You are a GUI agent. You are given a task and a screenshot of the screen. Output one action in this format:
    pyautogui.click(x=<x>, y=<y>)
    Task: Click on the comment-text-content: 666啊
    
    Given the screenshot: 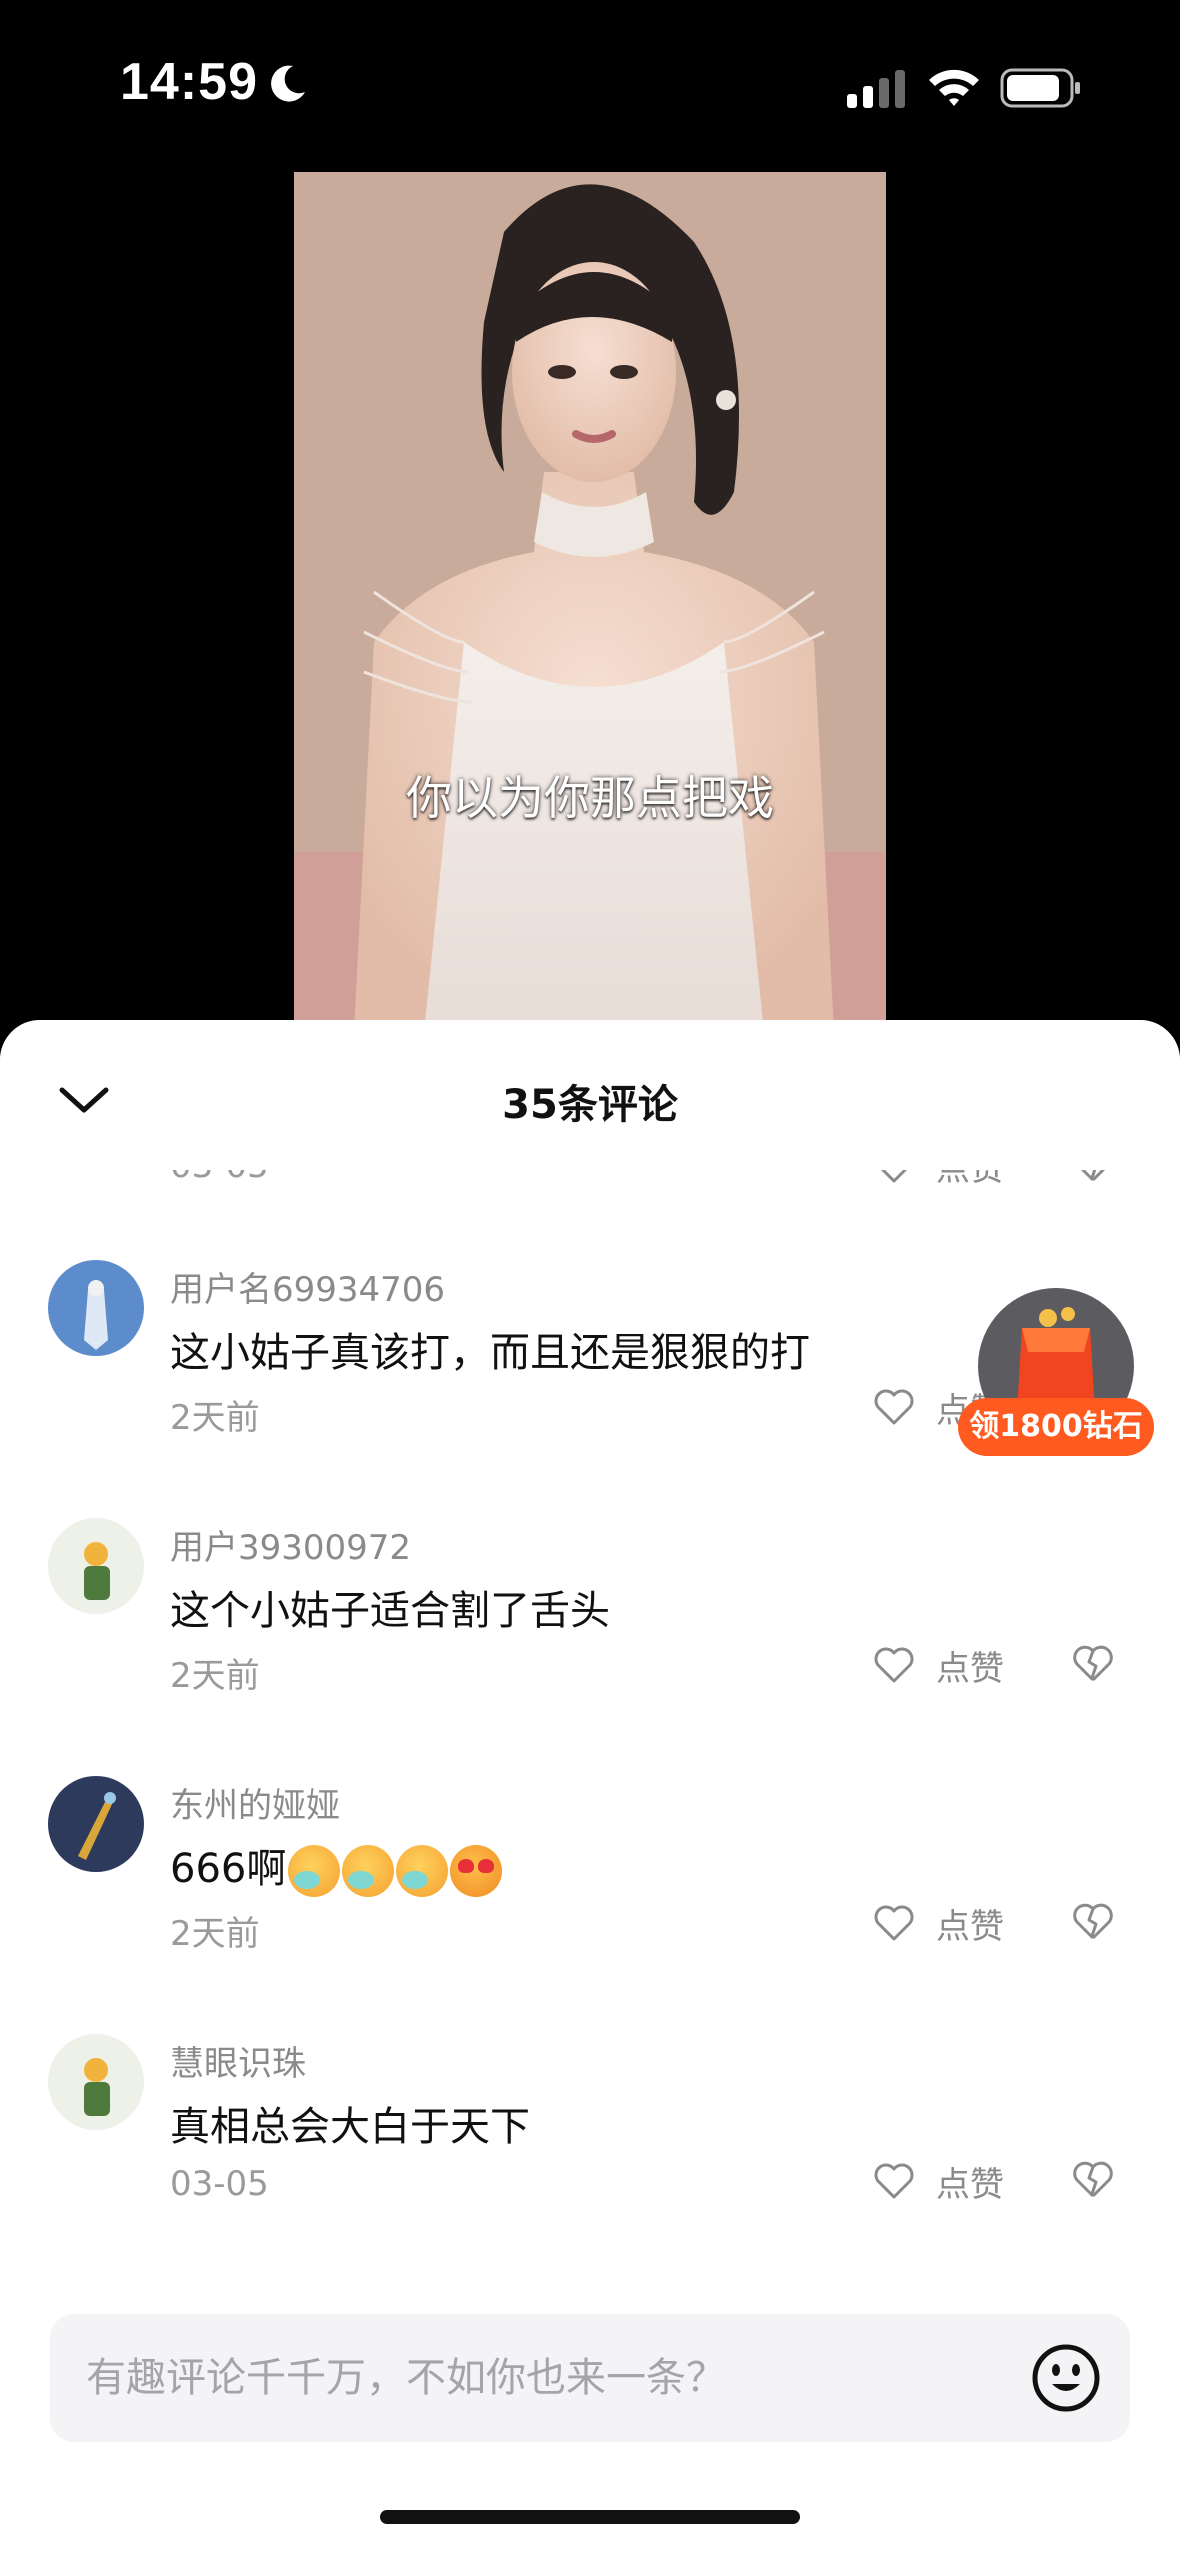 What is the action you would take?
    pyautogui.click(x=228, y=1869)
    